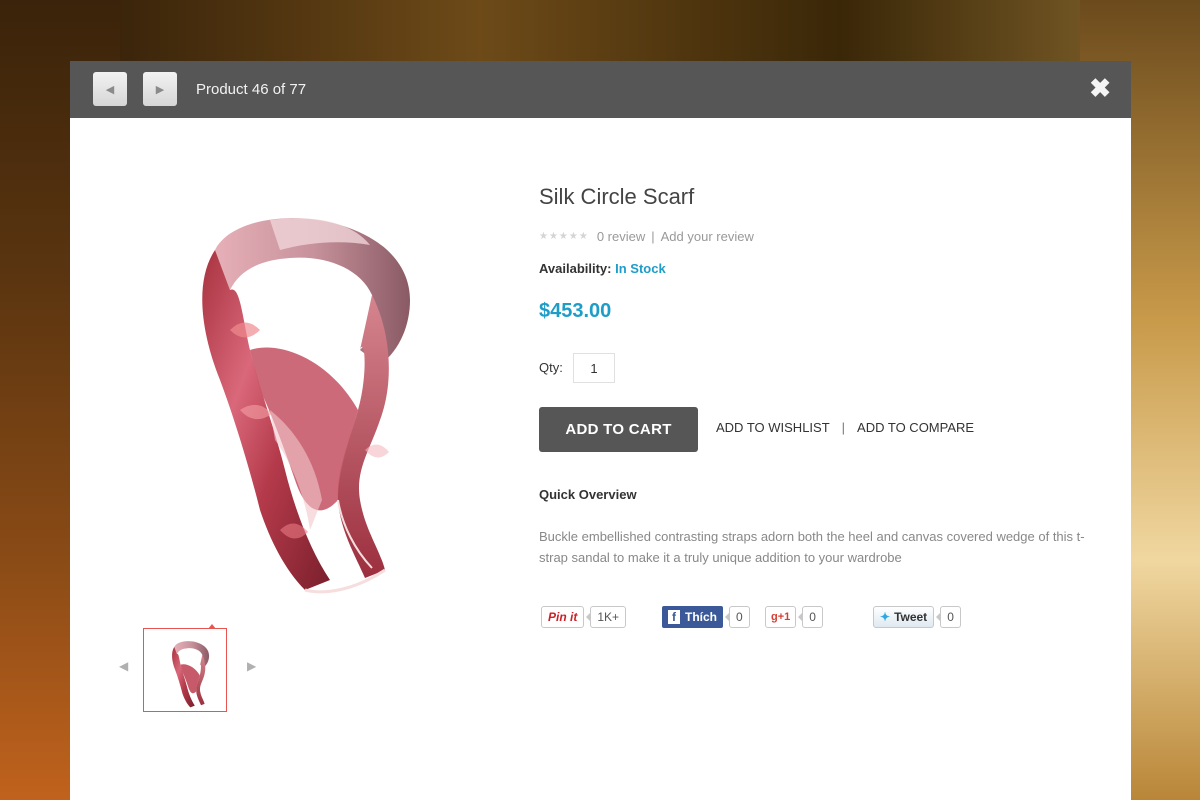 This screenshot has height=800, width=1200. I want to click on prev-product-button: ◀, so click(110, 89).